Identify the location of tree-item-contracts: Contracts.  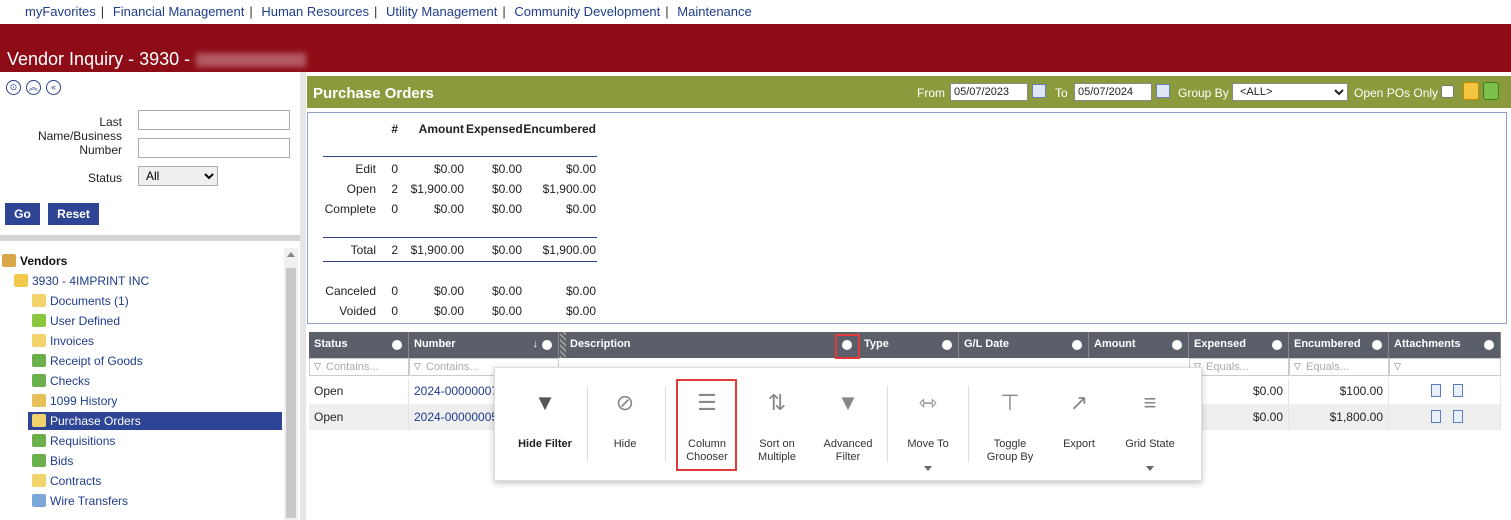
(66, 481).